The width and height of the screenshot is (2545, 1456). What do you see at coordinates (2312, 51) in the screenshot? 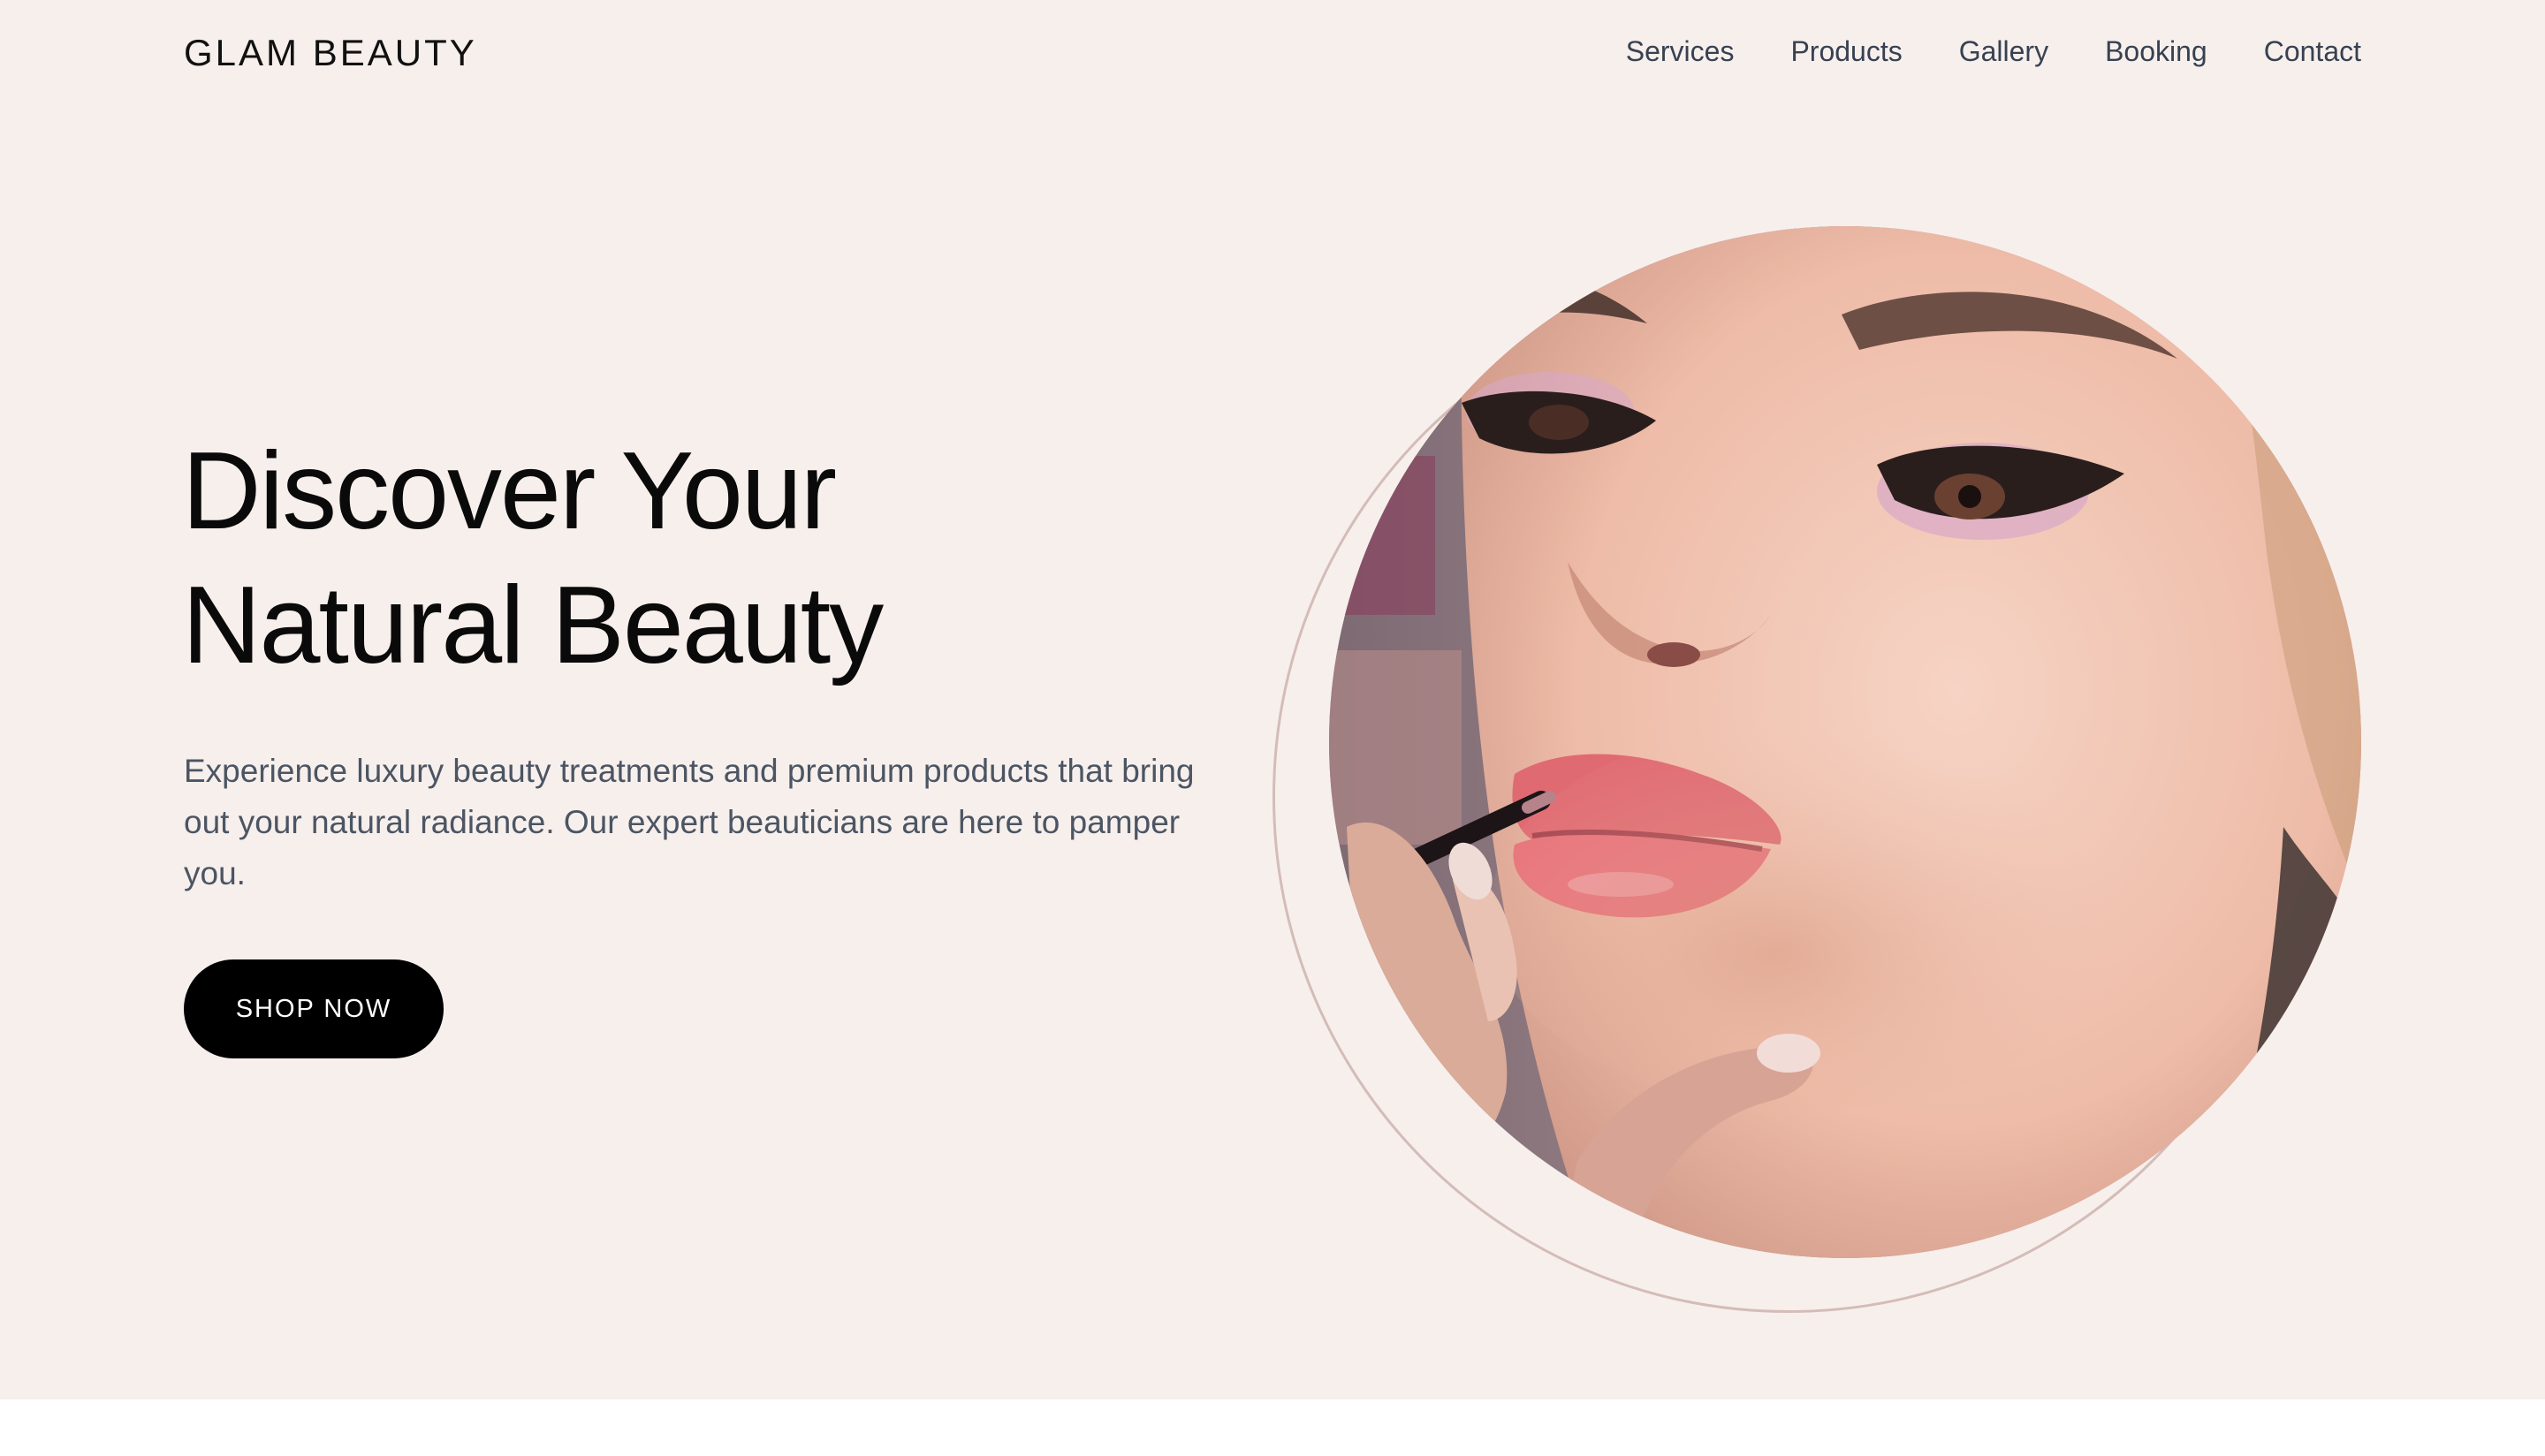
I see `nav-link-contact: Contact` at bounding box center [2312, 51].